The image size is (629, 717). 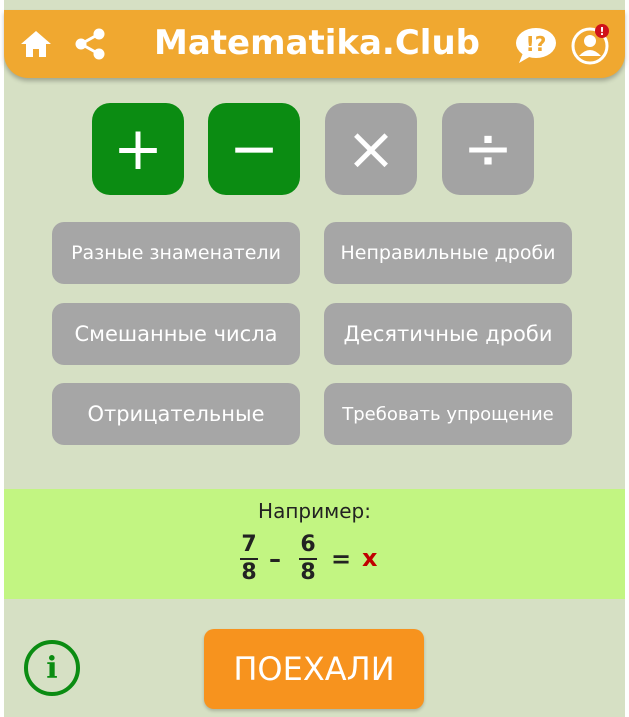 What do you see at coordinates (592, 44) in the screenshot?
I see `profile-icon: !` at bounding box center [592, 44].